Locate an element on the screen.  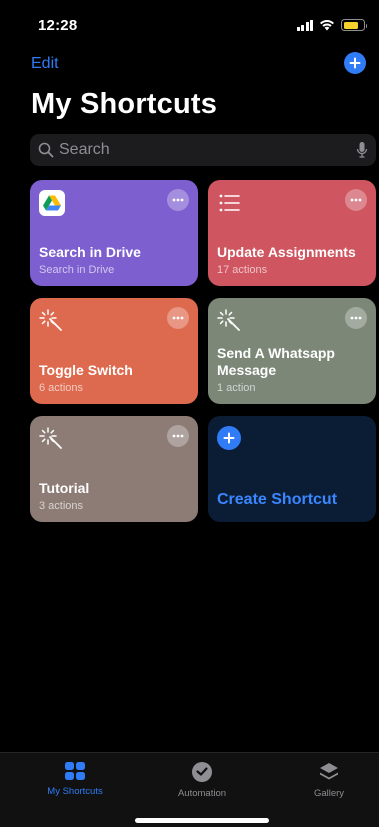
edit-button: Edit is located at coordinates (45, 64).